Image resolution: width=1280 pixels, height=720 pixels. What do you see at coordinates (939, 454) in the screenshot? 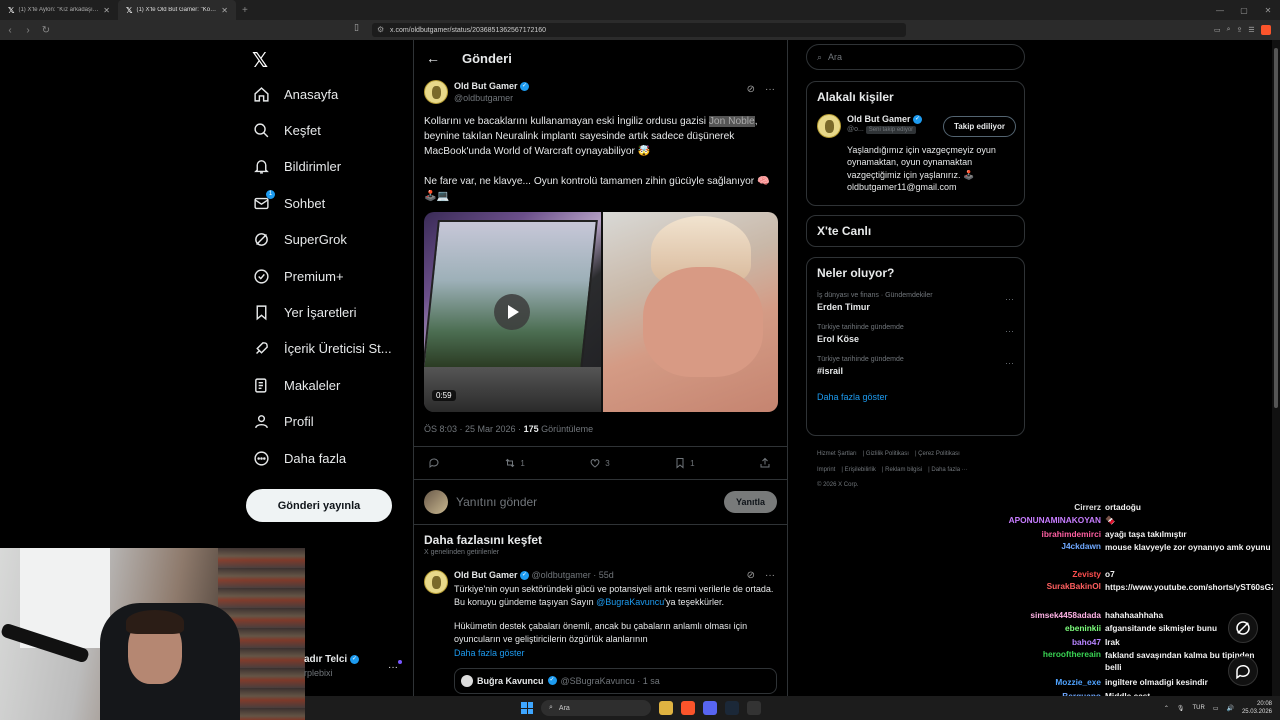
I see `footer-link: Çerez Politikası` at bounding box center [939, 454].